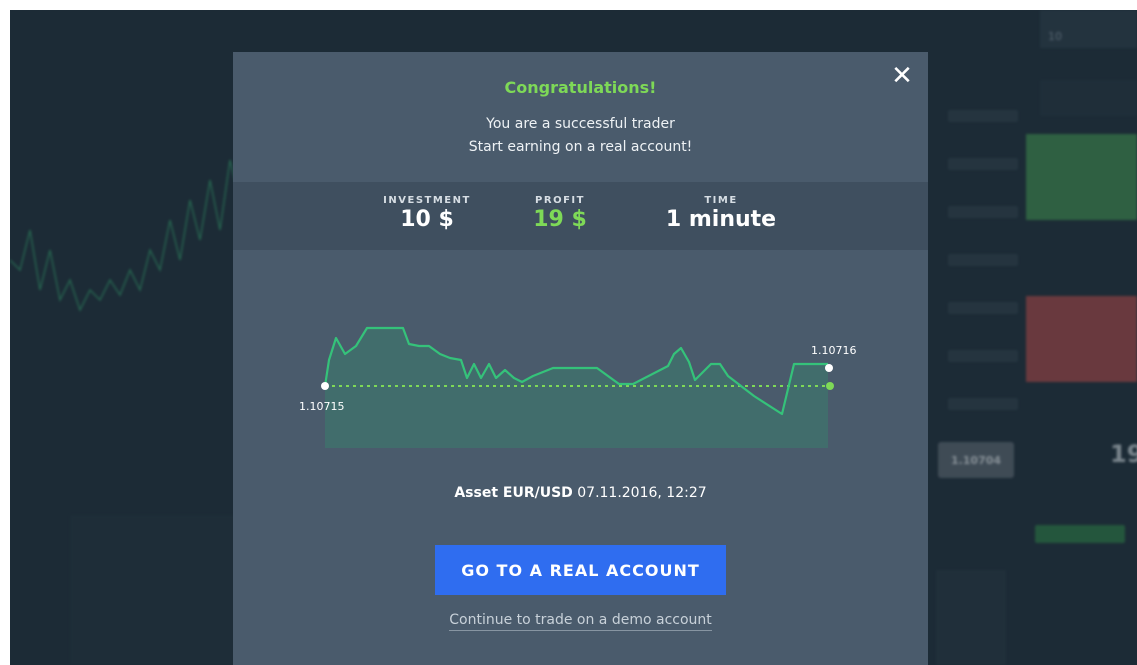  I want to click on background-put-button, so click(1081, 339).